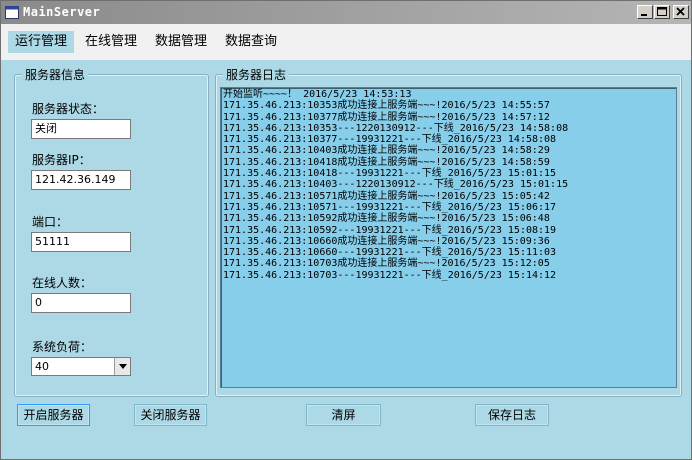 Image resolution: width=692 pixels, height=460 pixels. Describe the element at coordinates (122, 366) in the screenshot. I see `chevron-down-icon` at that location.